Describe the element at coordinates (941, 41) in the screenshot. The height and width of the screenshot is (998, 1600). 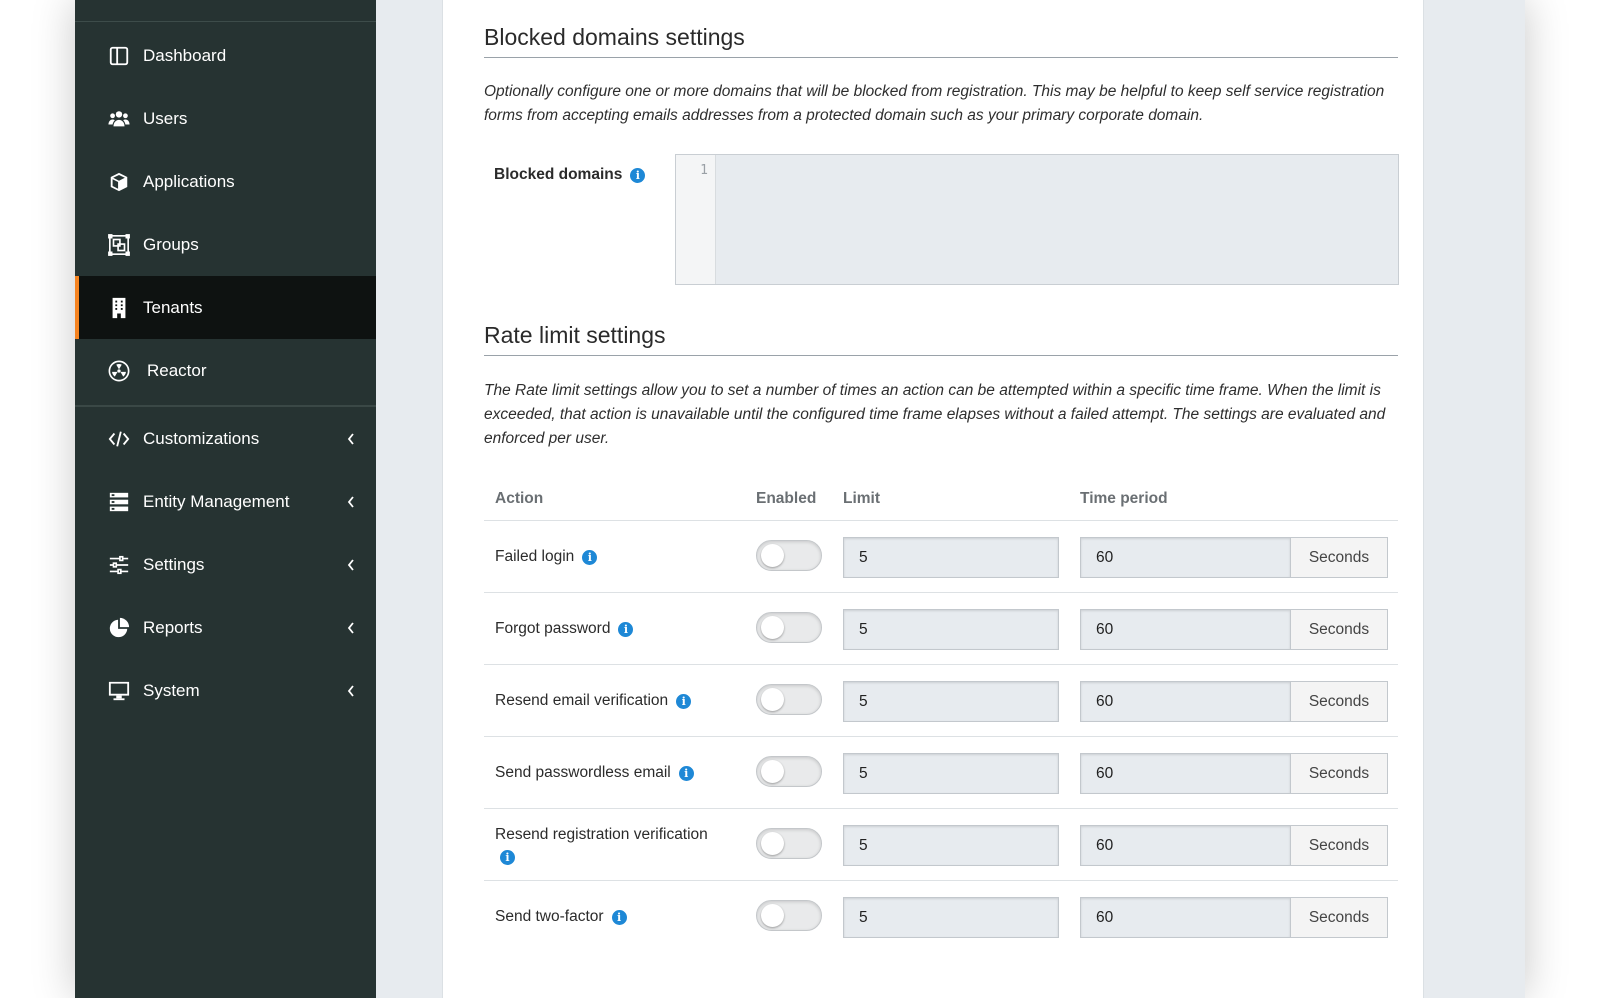
I see `blocked-domains-title: Blocked domains settings` at that location.